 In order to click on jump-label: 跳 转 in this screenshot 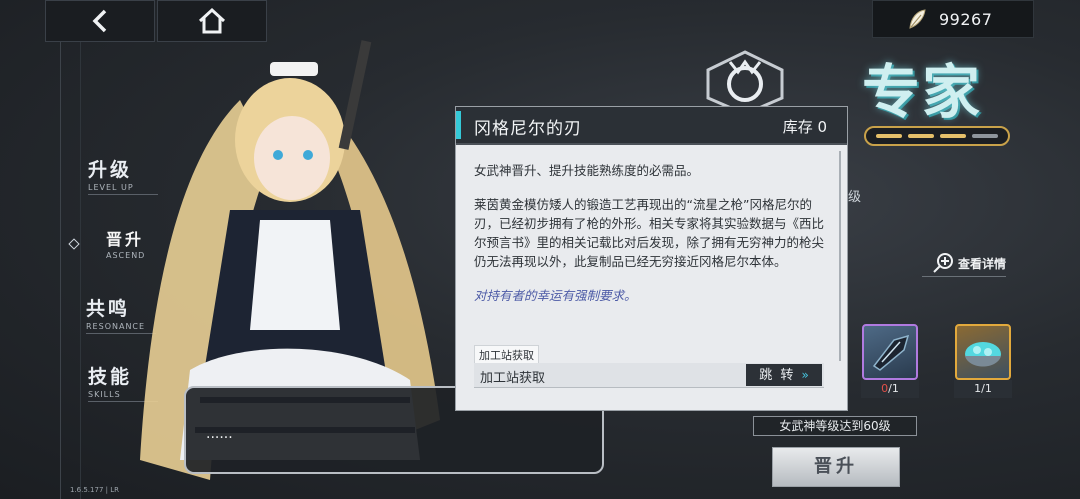, I will do `click(777, 375)`.